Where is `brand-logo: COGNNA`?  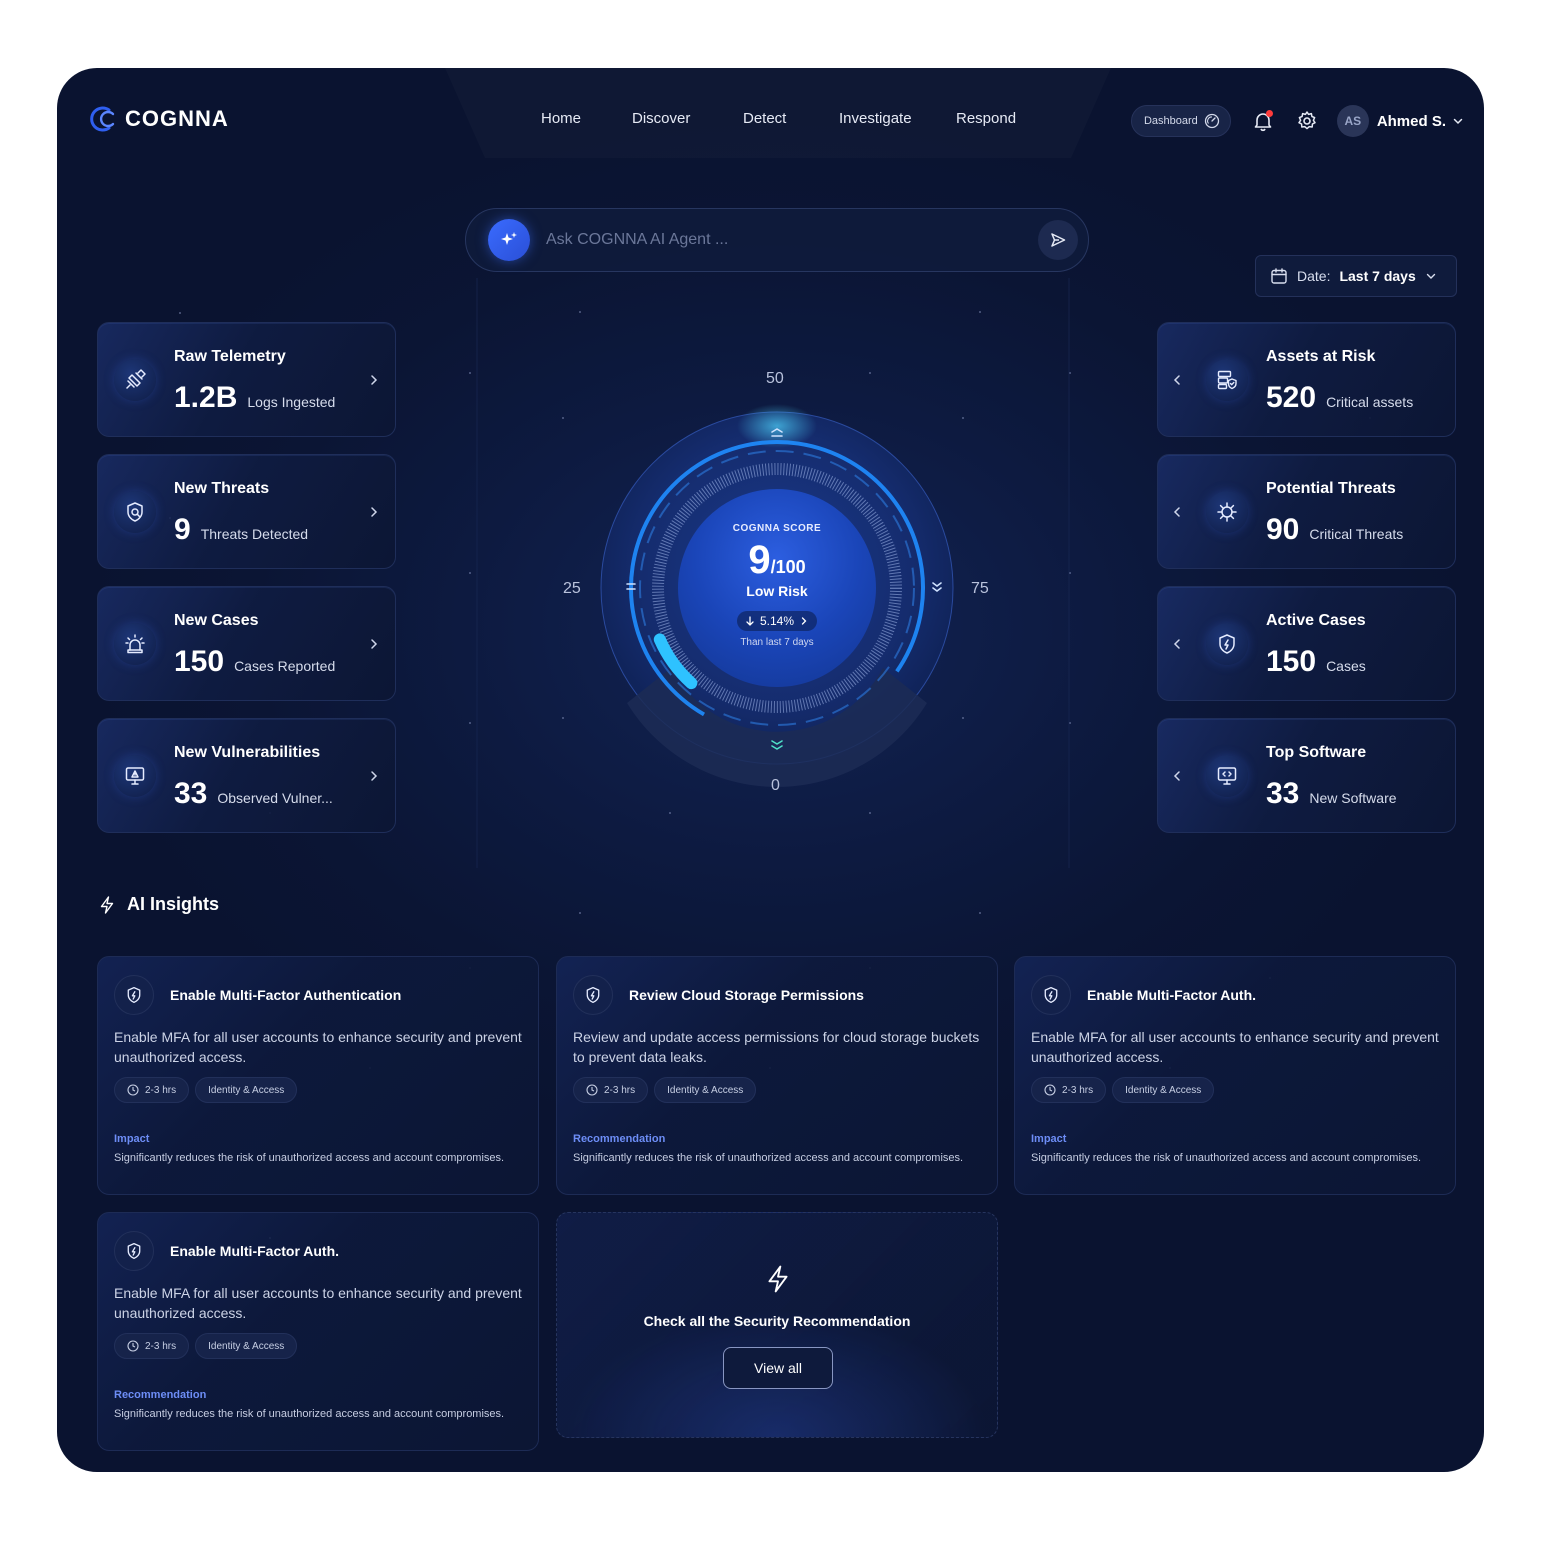 brand-logo: COGNNA is located at coordinates (158, 119).